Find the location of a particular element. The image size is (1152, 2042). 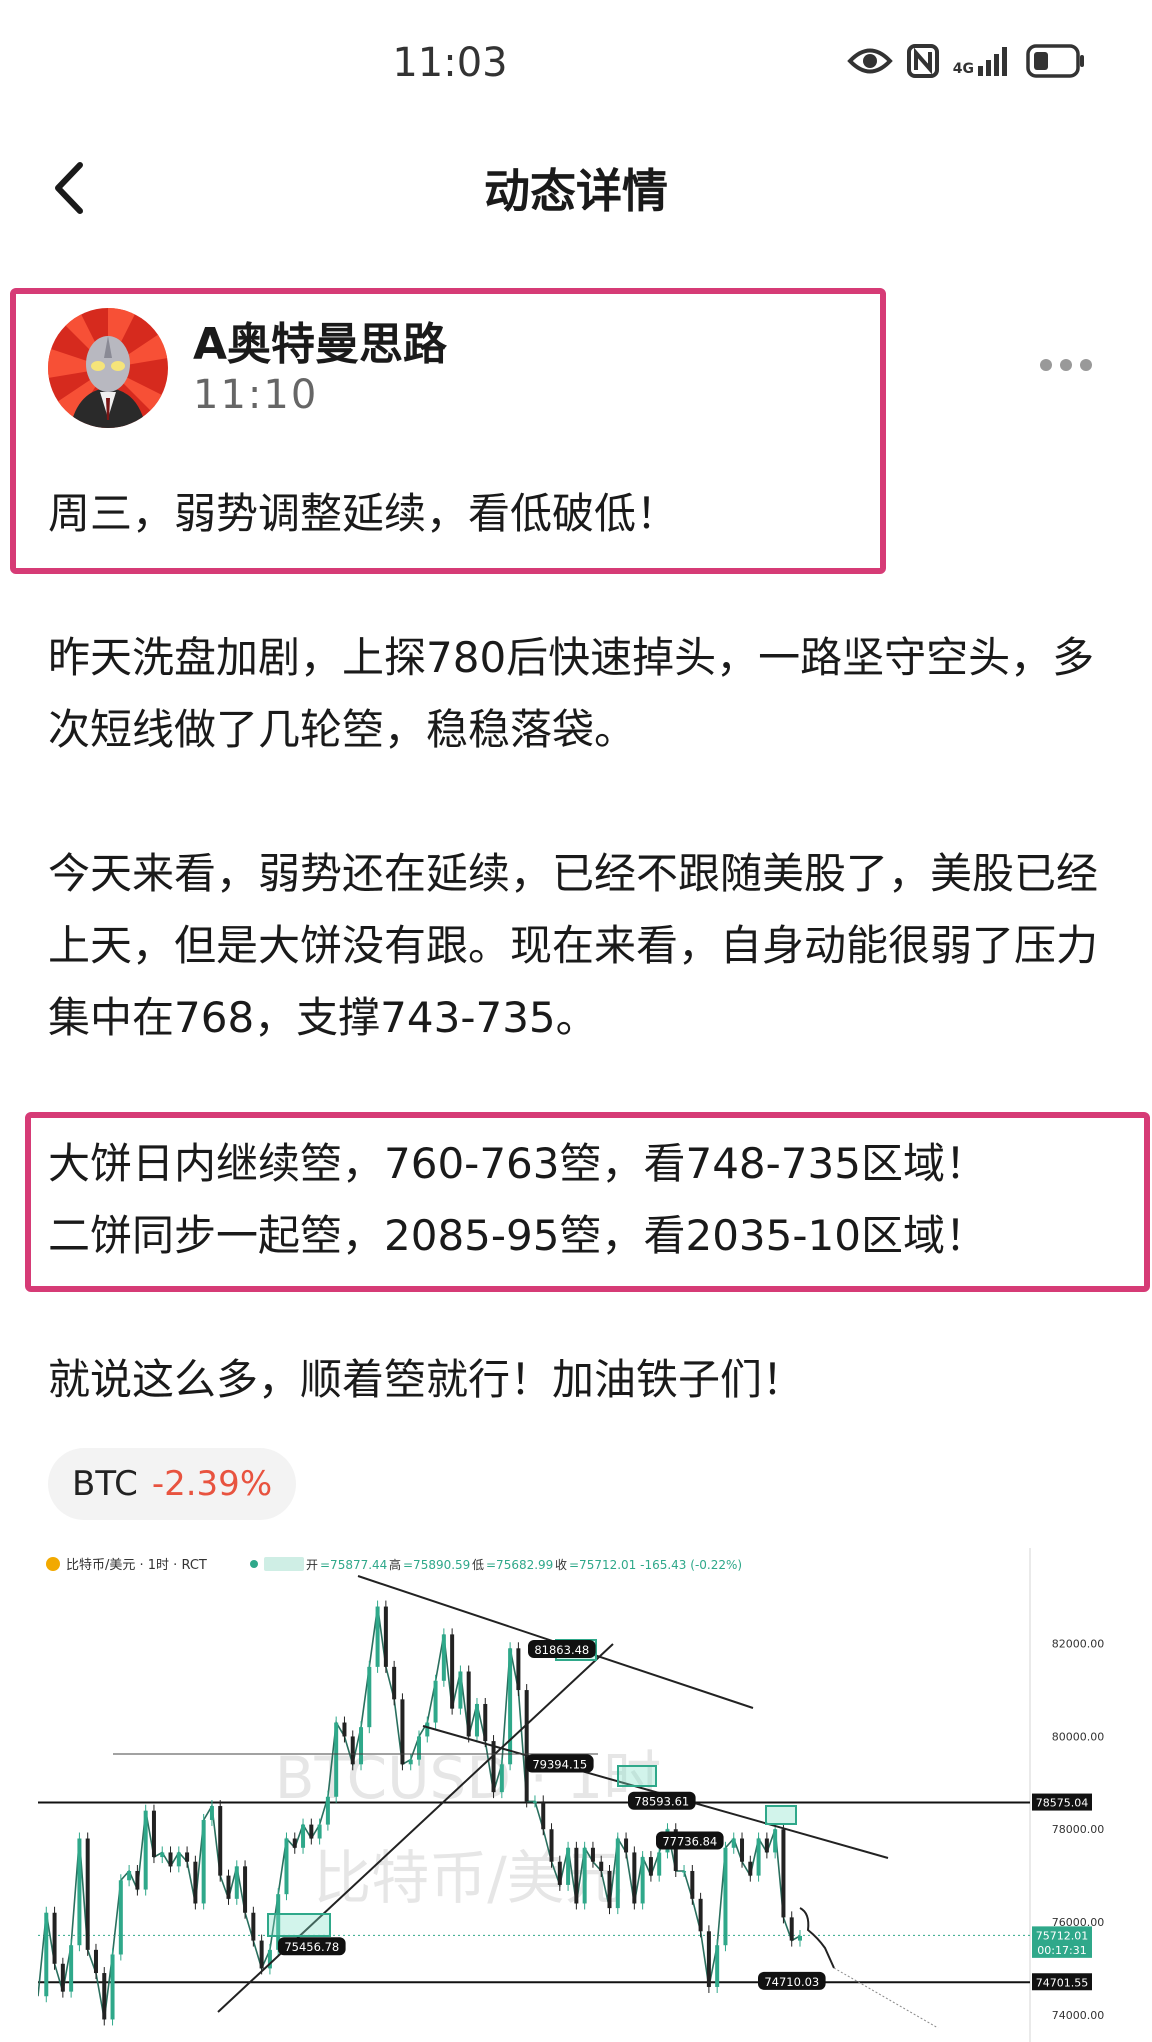

page-title: 动态详情 is located at coordinates (576, 191).